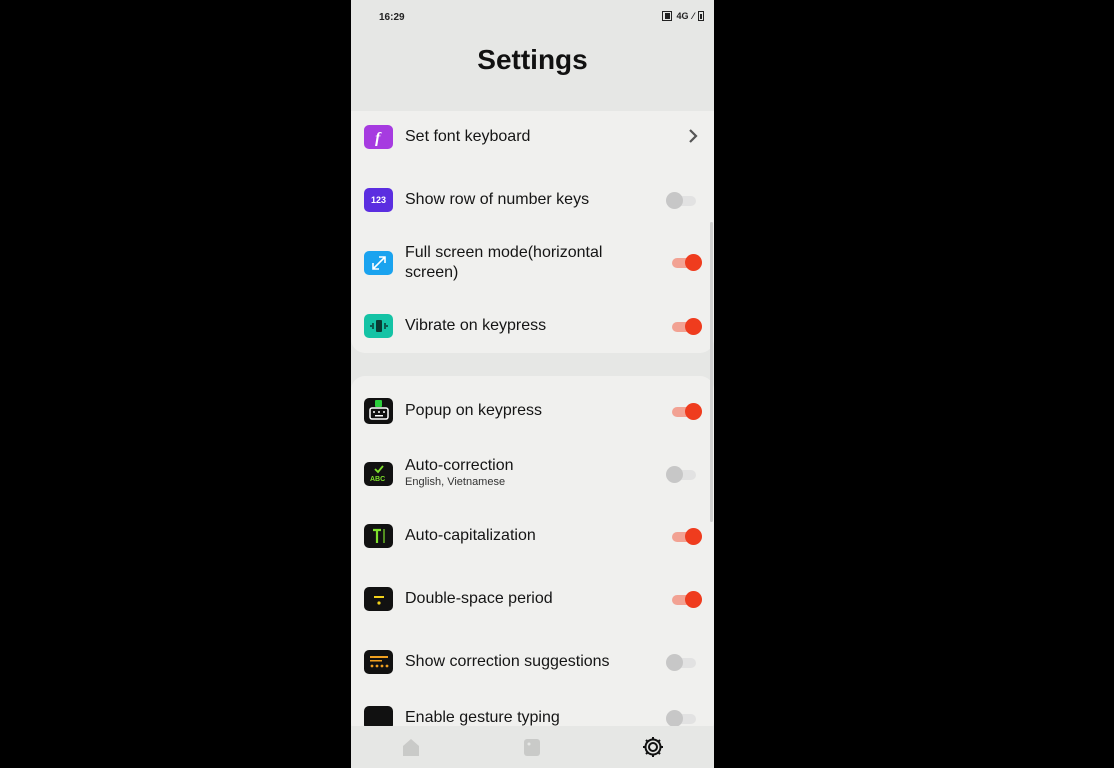 The image size is (1114, 768). What do you see at coordinates (504, 262) in the screenshot?
I see `setting-label: Full screen mode(horizontal screen)` at bounding box center [504, 262].